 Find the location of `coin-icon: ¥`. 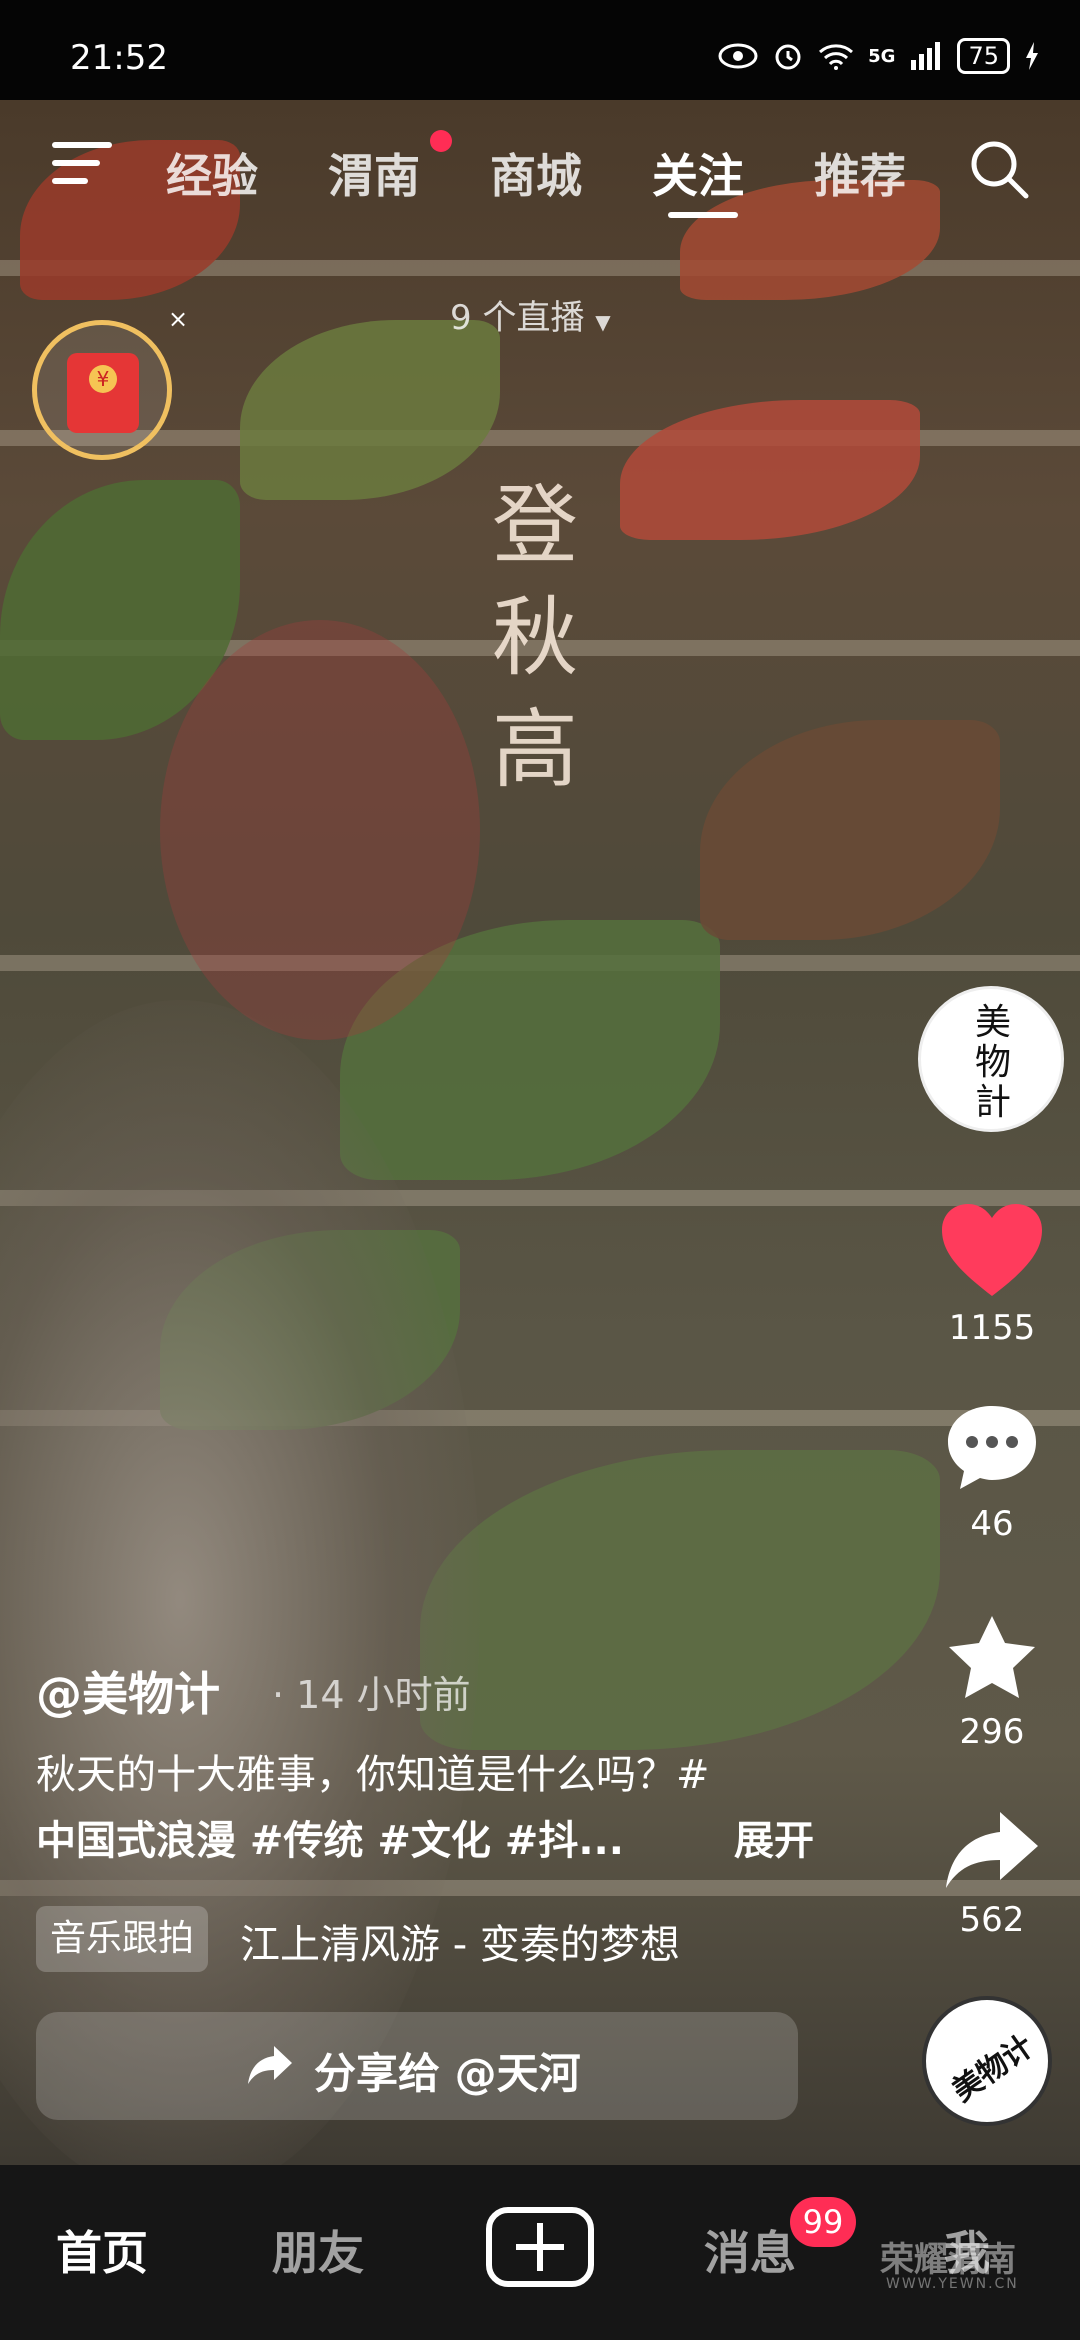

coin-icon: ¥ is located at coordinates (103, 379).